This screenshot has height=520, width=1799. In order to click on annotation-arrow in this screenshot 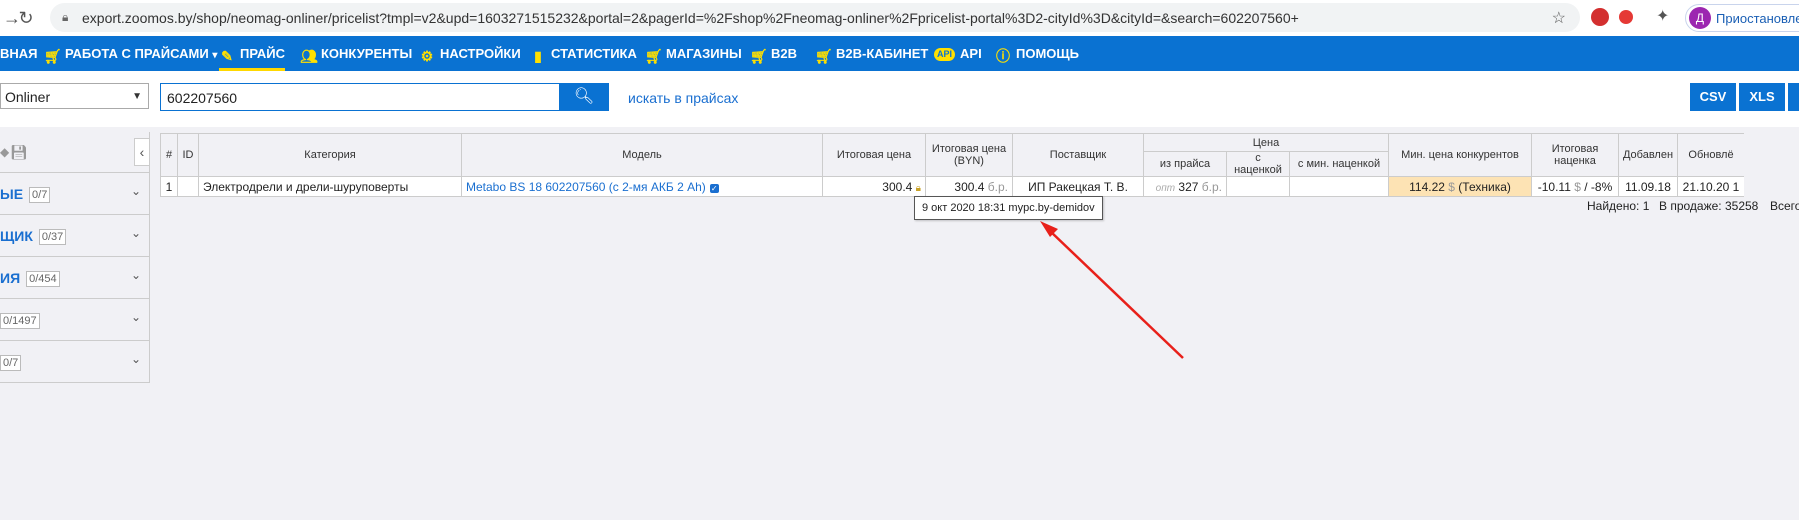, I will do `click(1112, 290)`.